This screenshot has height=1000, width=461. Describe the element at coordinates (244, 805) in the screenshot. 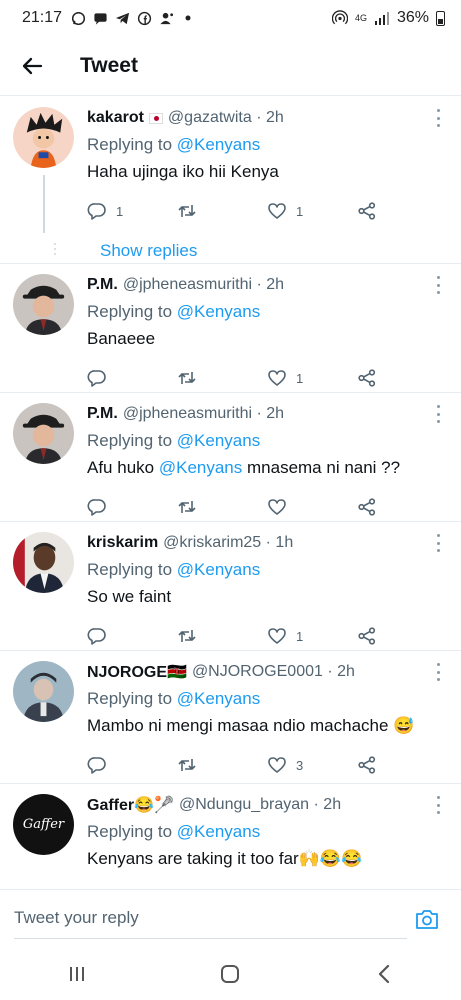

I see `user-handle: @Ndungu_brayan` at that location.